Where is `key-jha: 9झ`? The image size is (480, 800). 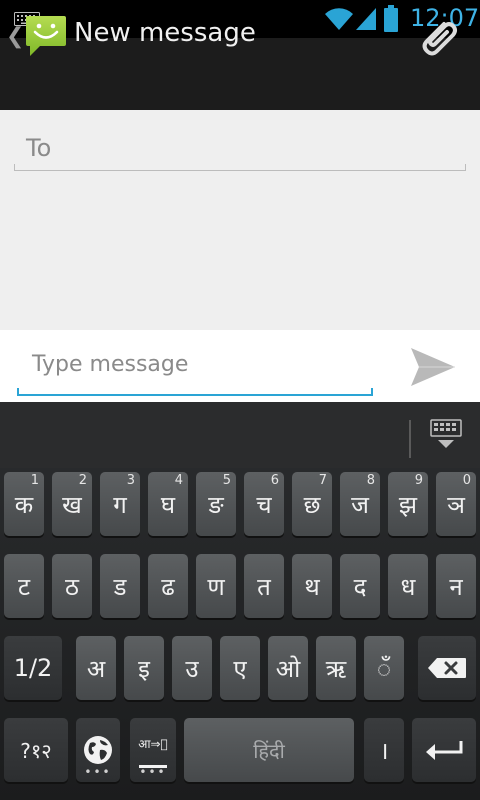 key-jha: 9झ is located at coordinates (408, 504).